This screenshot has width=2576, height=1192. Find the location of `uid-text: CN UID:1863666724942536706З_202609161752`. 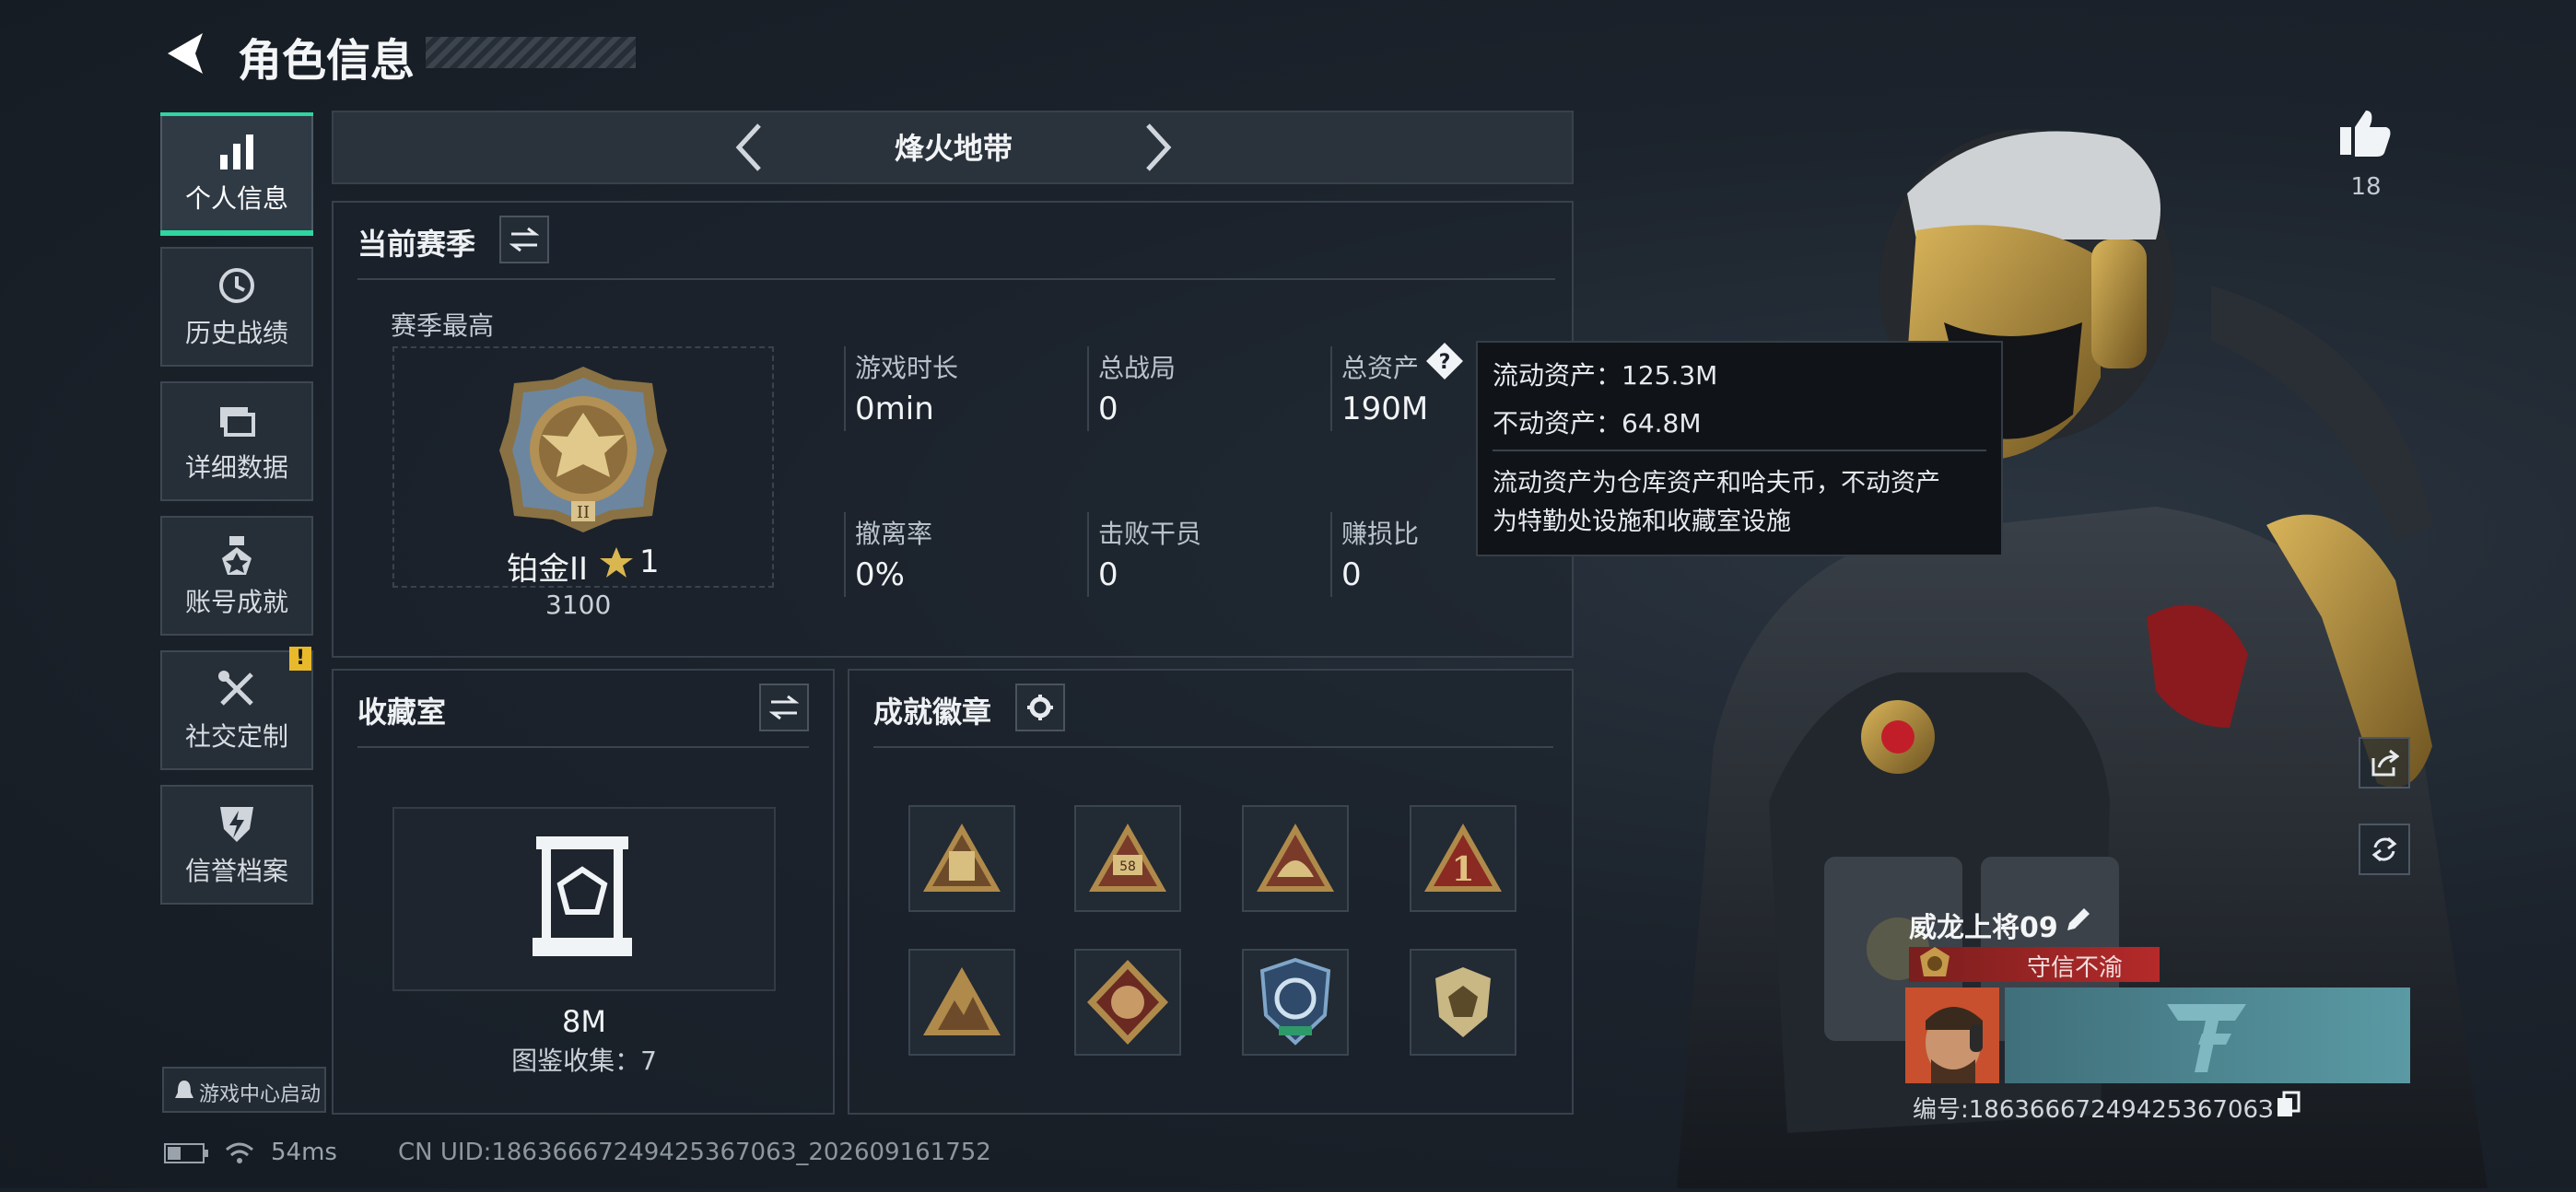

uid-text: CN UID:1863666724942536706З_202609161752 is located at coordinates (694, 1152).